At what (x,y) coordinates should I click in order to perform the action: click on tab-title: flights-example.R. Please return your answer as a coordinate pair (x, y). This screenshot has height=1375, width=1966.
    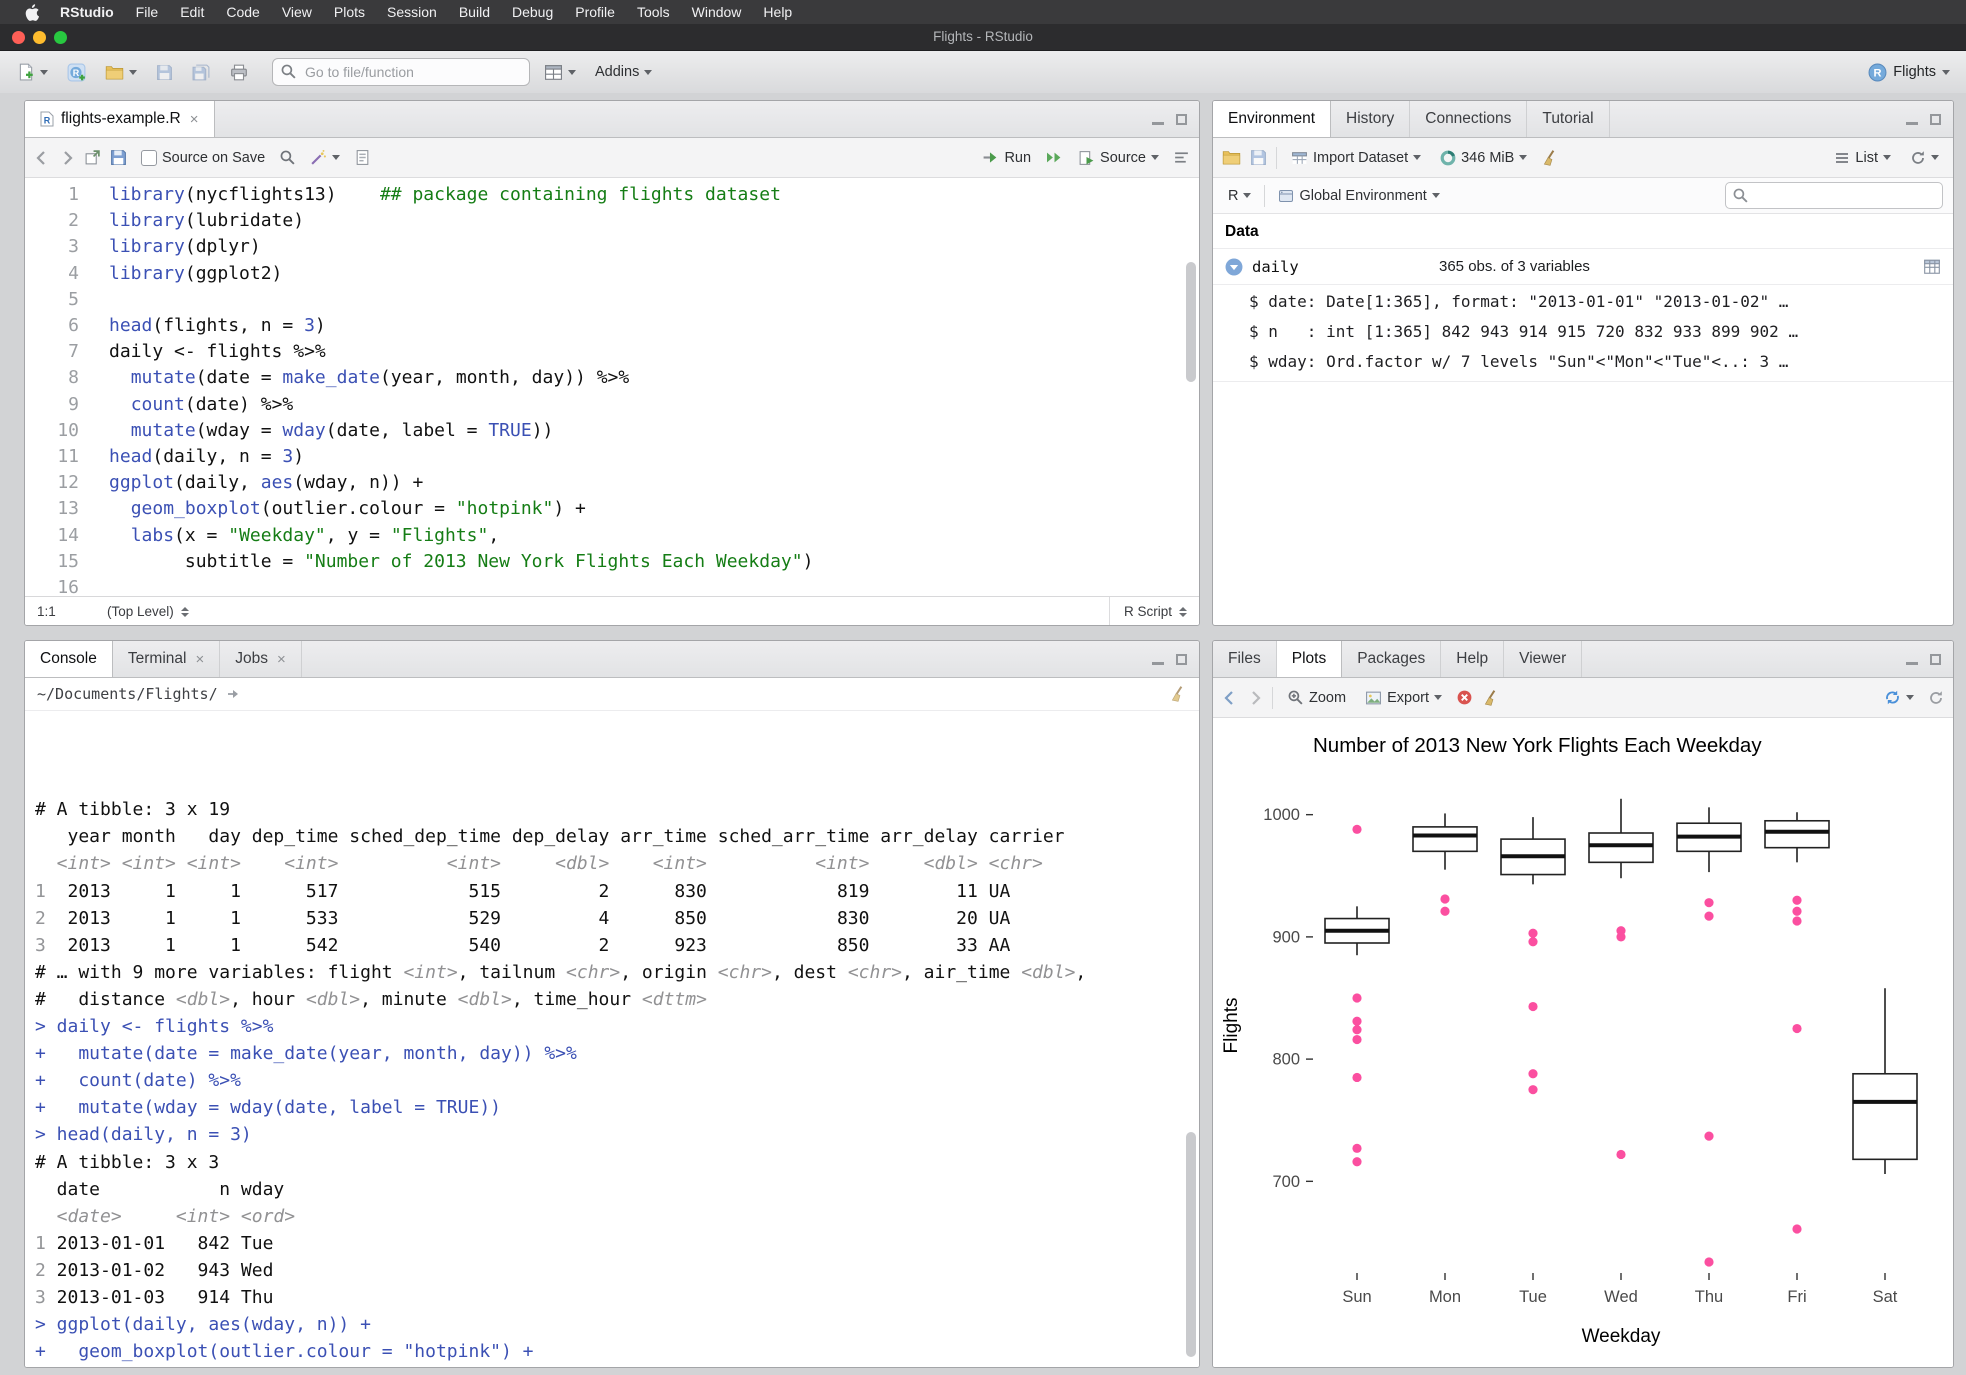
    Looking at the image, I should click on (121, 118).